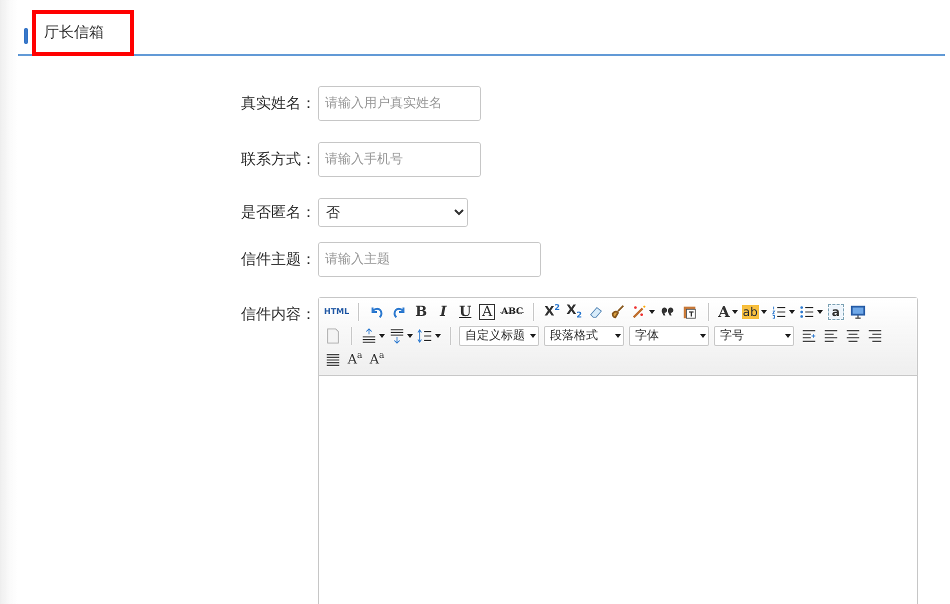 Image resolution: width=950 pixels, height=604 pixels. I want to click on field-label: 真实姓名：, so click(278, 103).